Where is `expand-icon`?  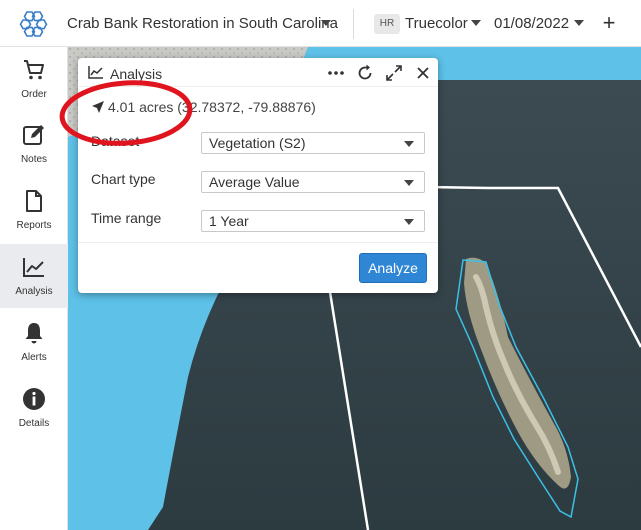 expand-icon is located at coordinates (394, 73).